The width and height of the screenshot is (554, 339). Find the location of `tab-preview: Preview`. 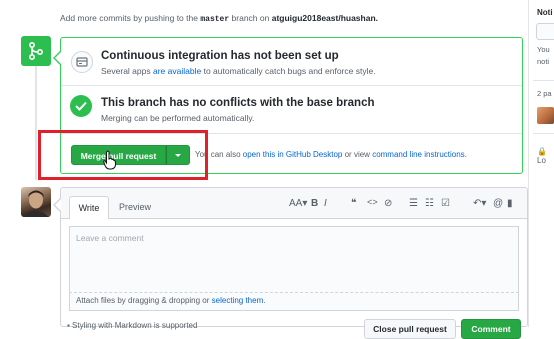

tab-preview: Preview is located at coordinates (135, 207).